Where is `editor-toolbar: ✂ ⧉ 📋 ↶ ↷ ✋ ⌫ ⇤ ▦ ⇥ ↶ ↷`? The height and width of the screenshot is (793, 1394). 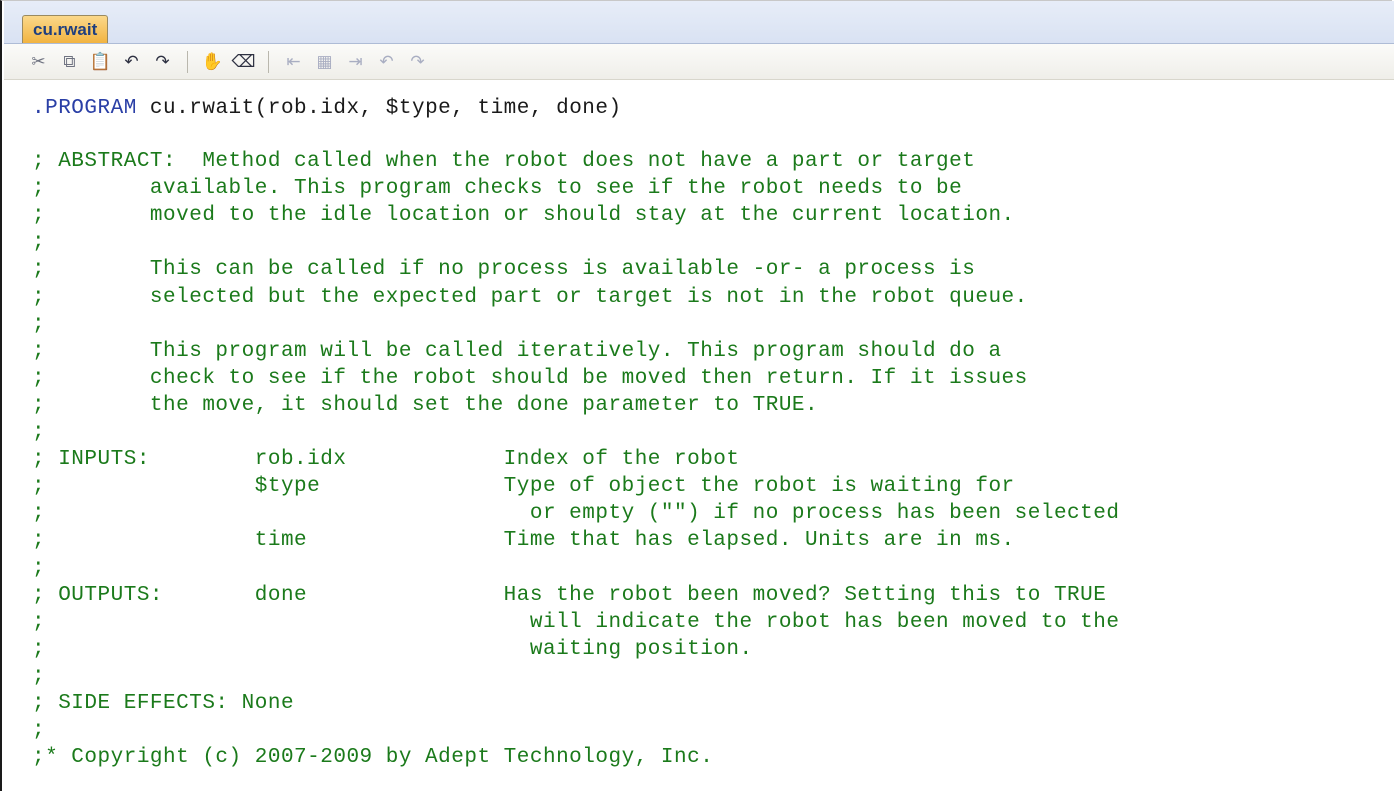 editor-toolbar: ✂ ⧉ 📋 ↶ ↷ ✋ ⌫ ⇤ ▦ ⇥ ↶ ↷ is located at coordinates (699, 62).